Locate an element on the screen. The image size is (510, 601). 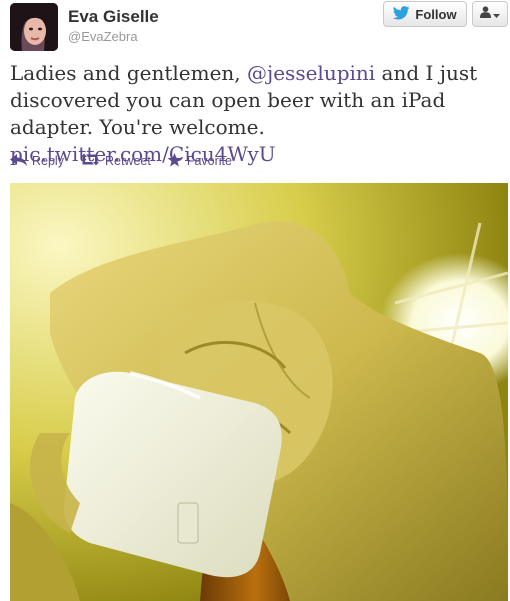
follow-button: Follow is located at coordinates (425, 14).